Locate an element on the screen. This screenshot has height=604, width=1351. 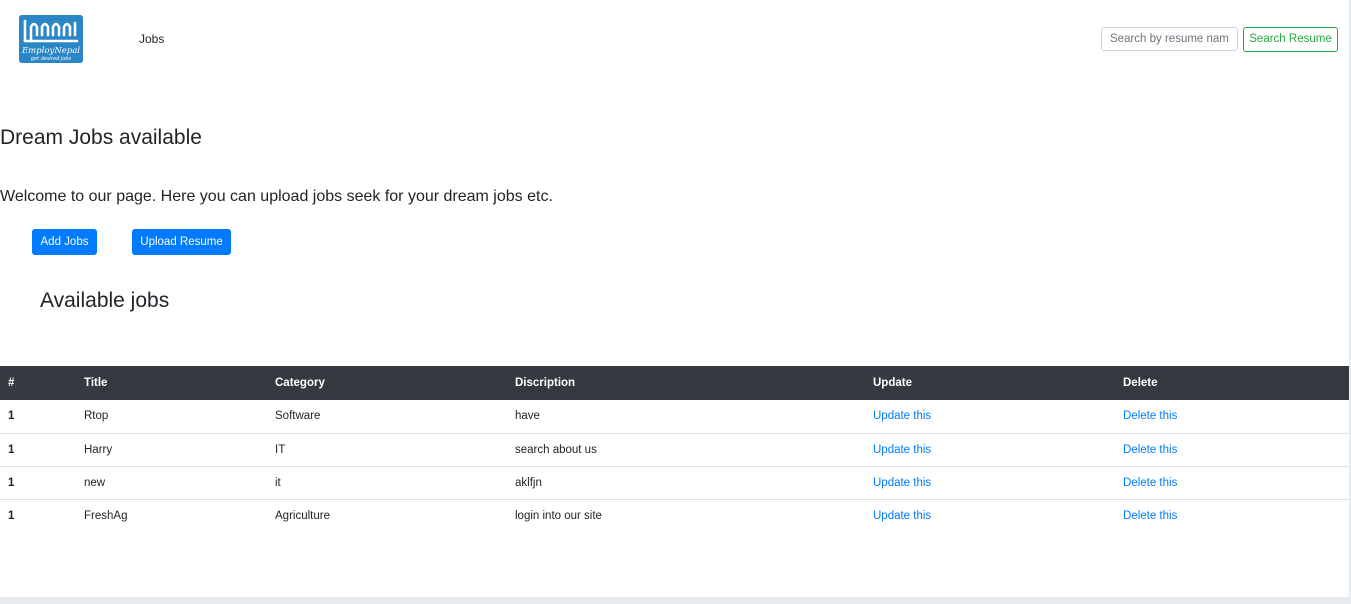
column-header-category: Category is located at coordinates (300, 383).